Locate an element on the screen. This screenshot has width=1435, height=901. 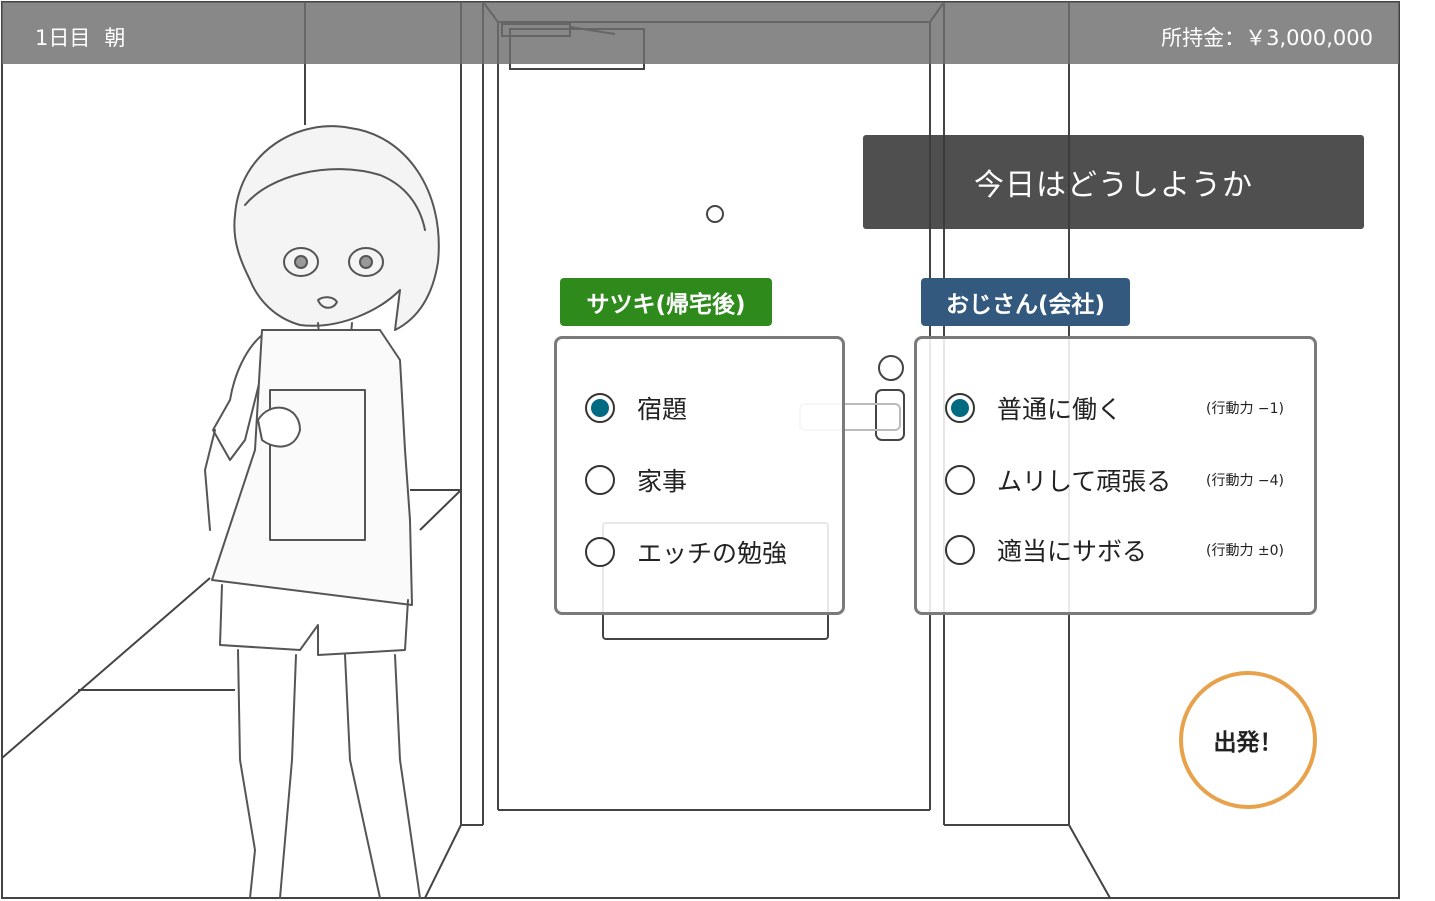
satsuki-options-panel: 宿題 家事 エッチの勉強 is located at coordinates (699, 475).